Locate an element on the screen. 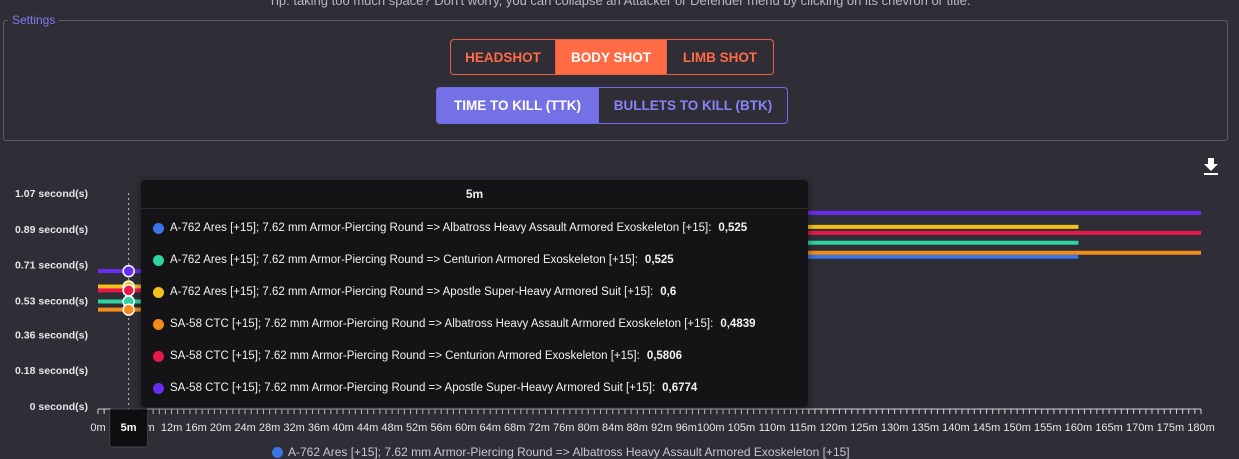  x-tick-label: 76m is located at coordinates (563, 428).